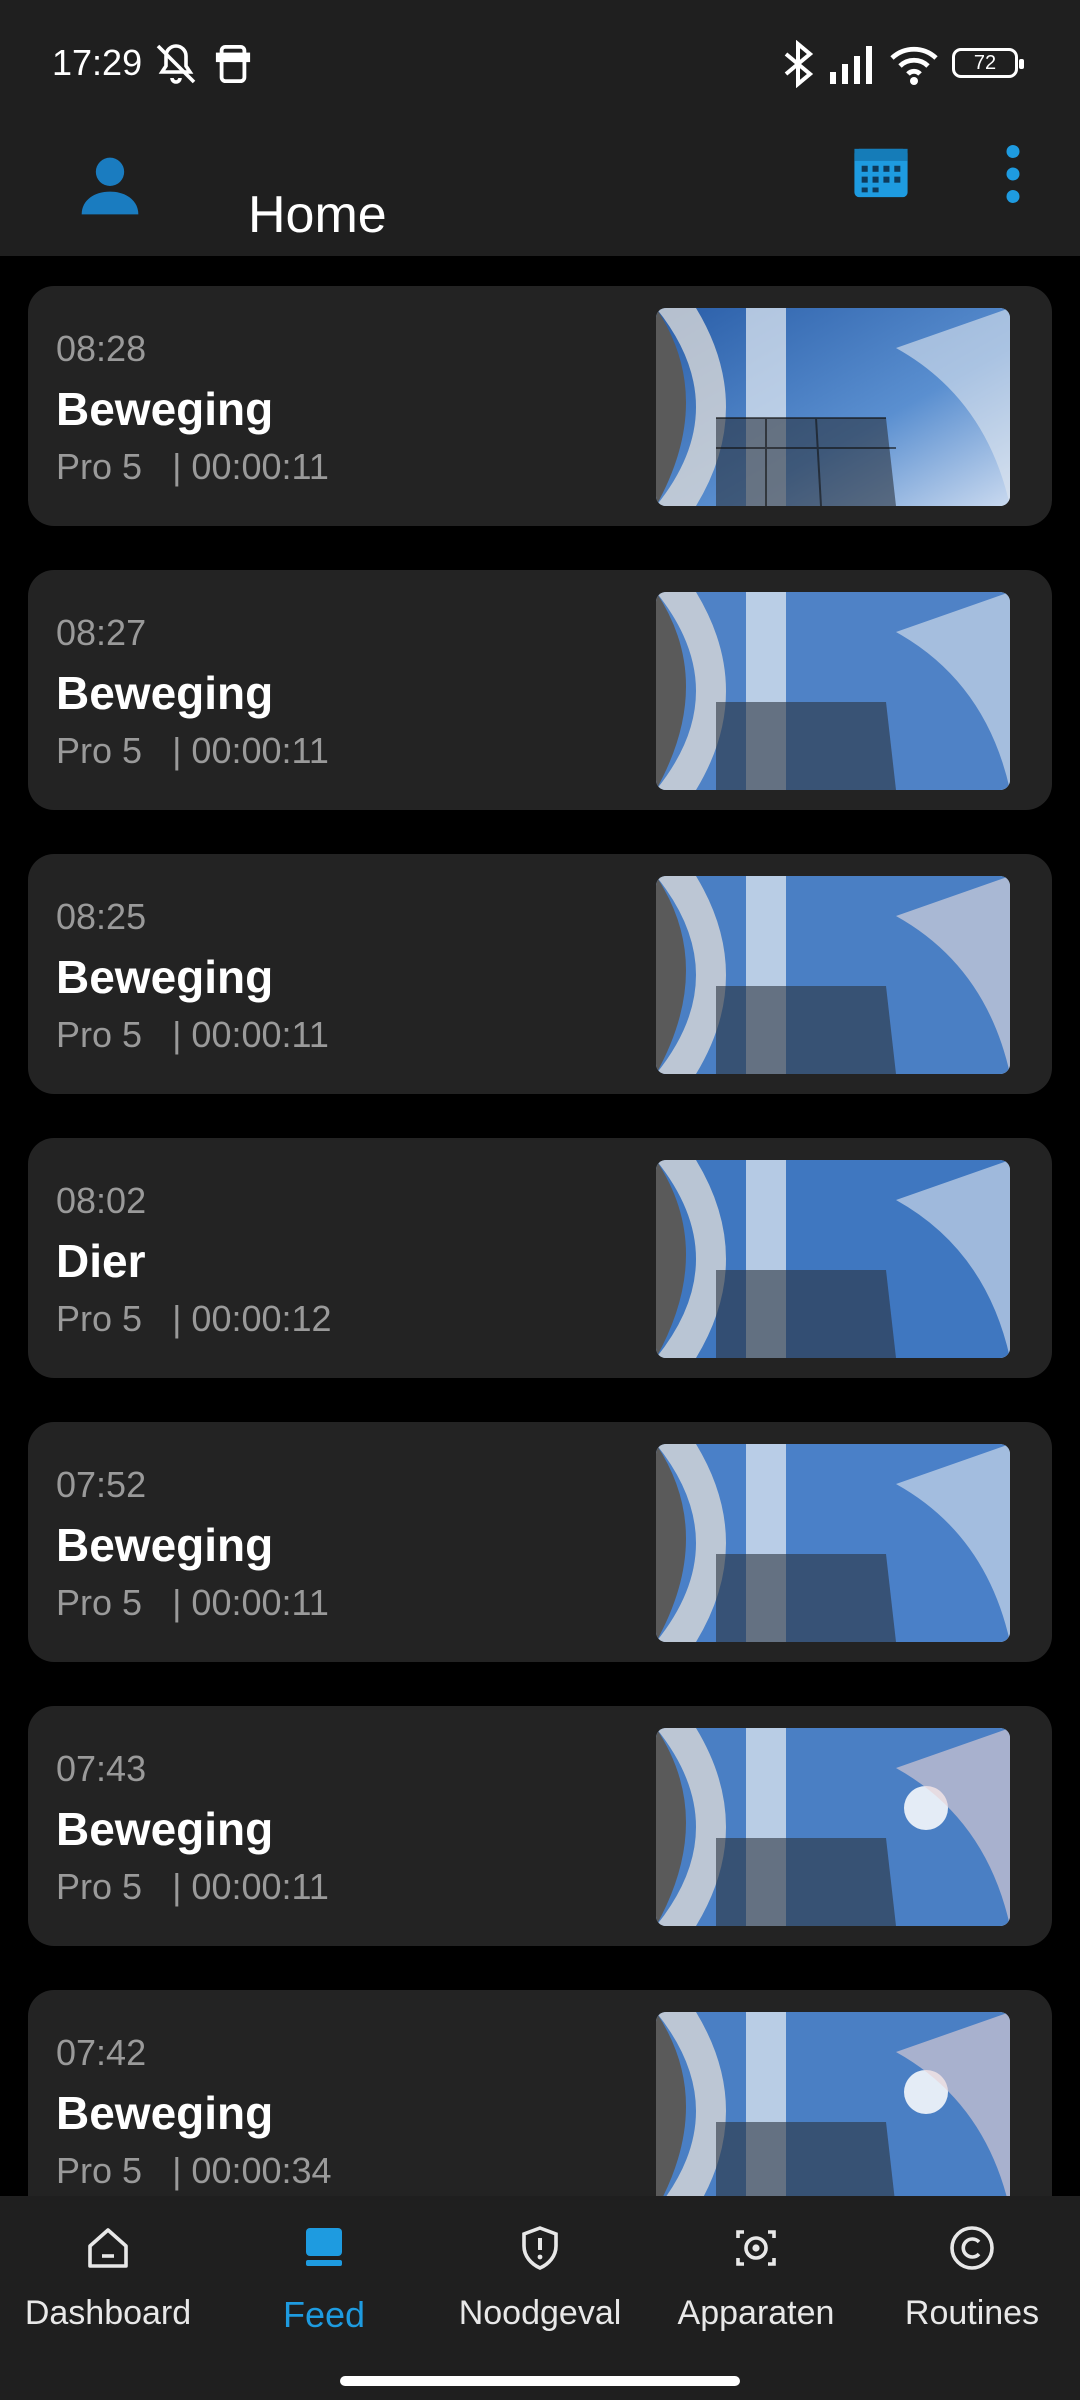 This screenshot has height=2400, width=1080. Describe the element at coordinates (101, 632) in the screenshot. I see `event-time: 08:27` at that location.